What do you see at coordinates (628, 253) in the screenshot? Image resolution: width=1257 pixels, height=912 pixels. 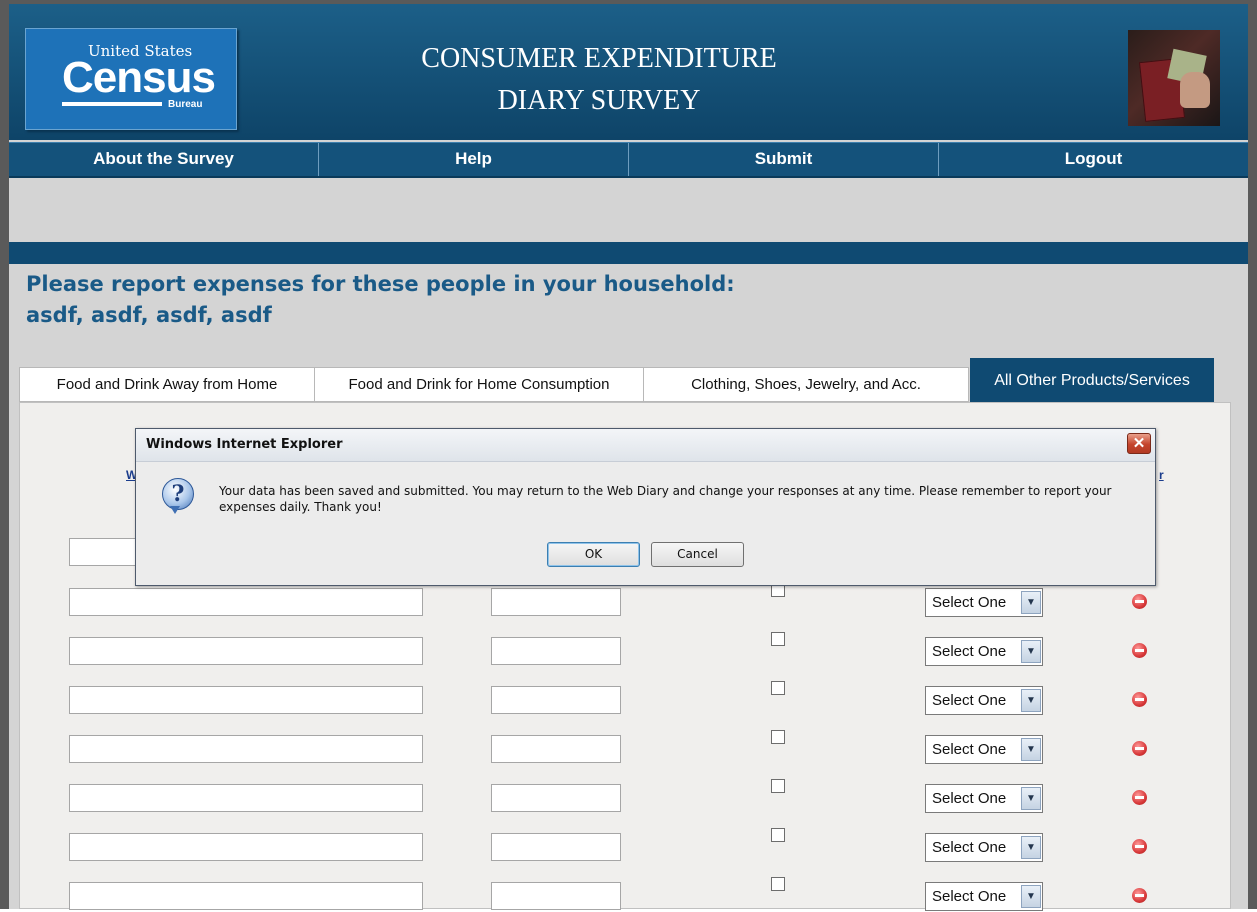 I see `section-divider` at bounding box center [628, 253].